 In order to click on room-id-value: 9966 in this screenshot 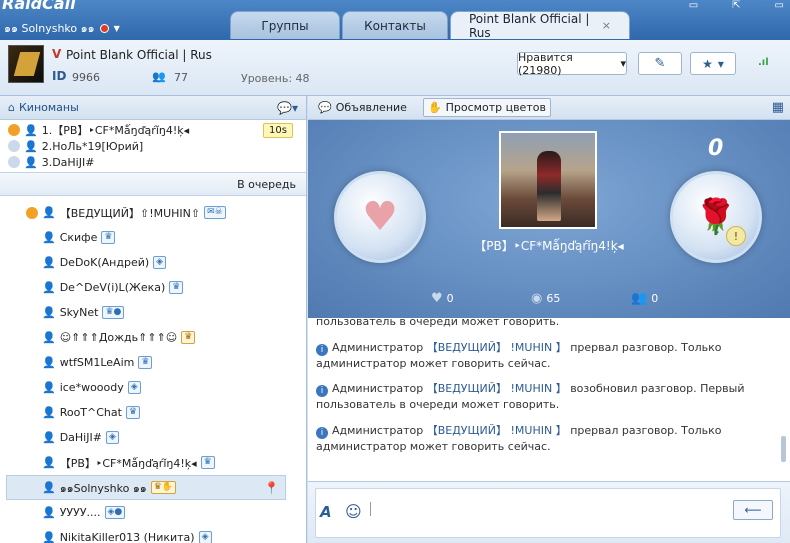, I will do `click(86, 77)`.